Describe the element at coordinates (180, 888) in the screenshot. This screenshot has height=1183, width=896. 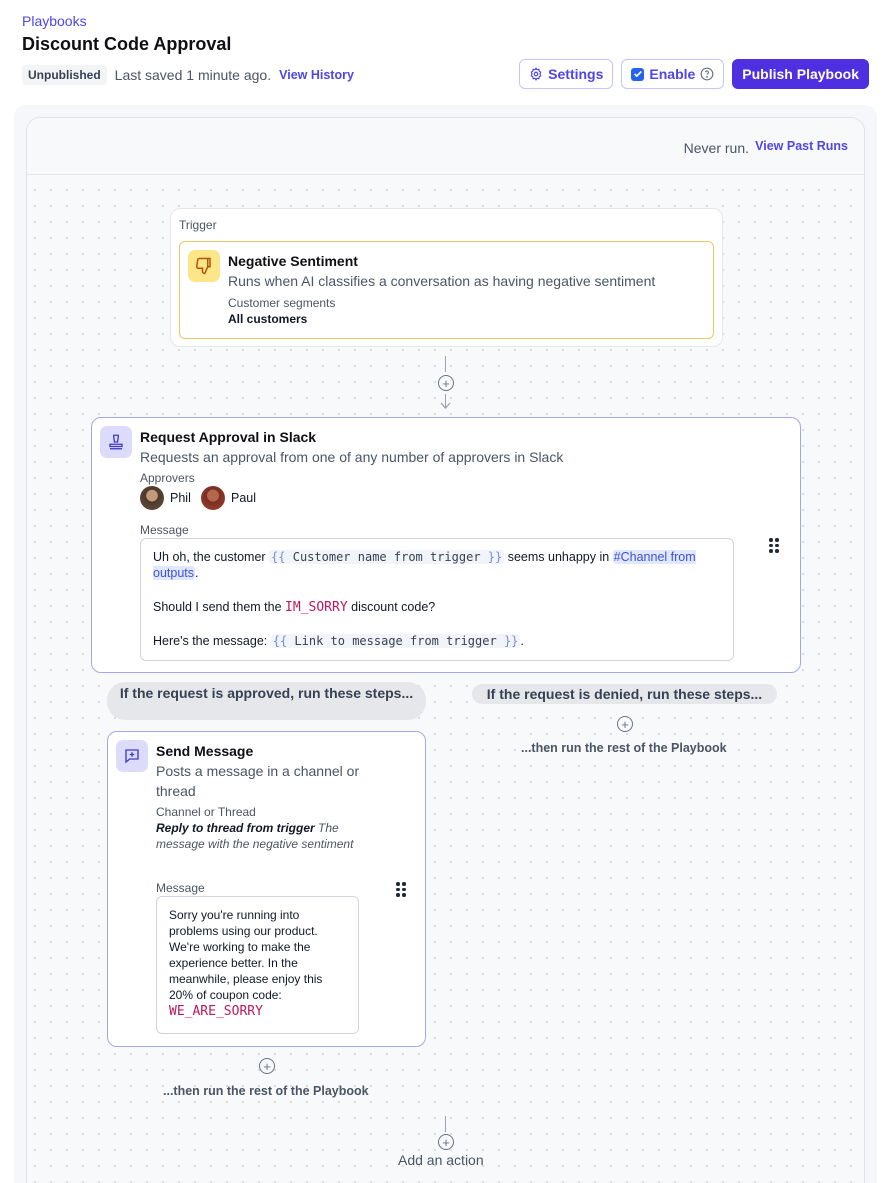
I see `send-message-label: Message` at that location.